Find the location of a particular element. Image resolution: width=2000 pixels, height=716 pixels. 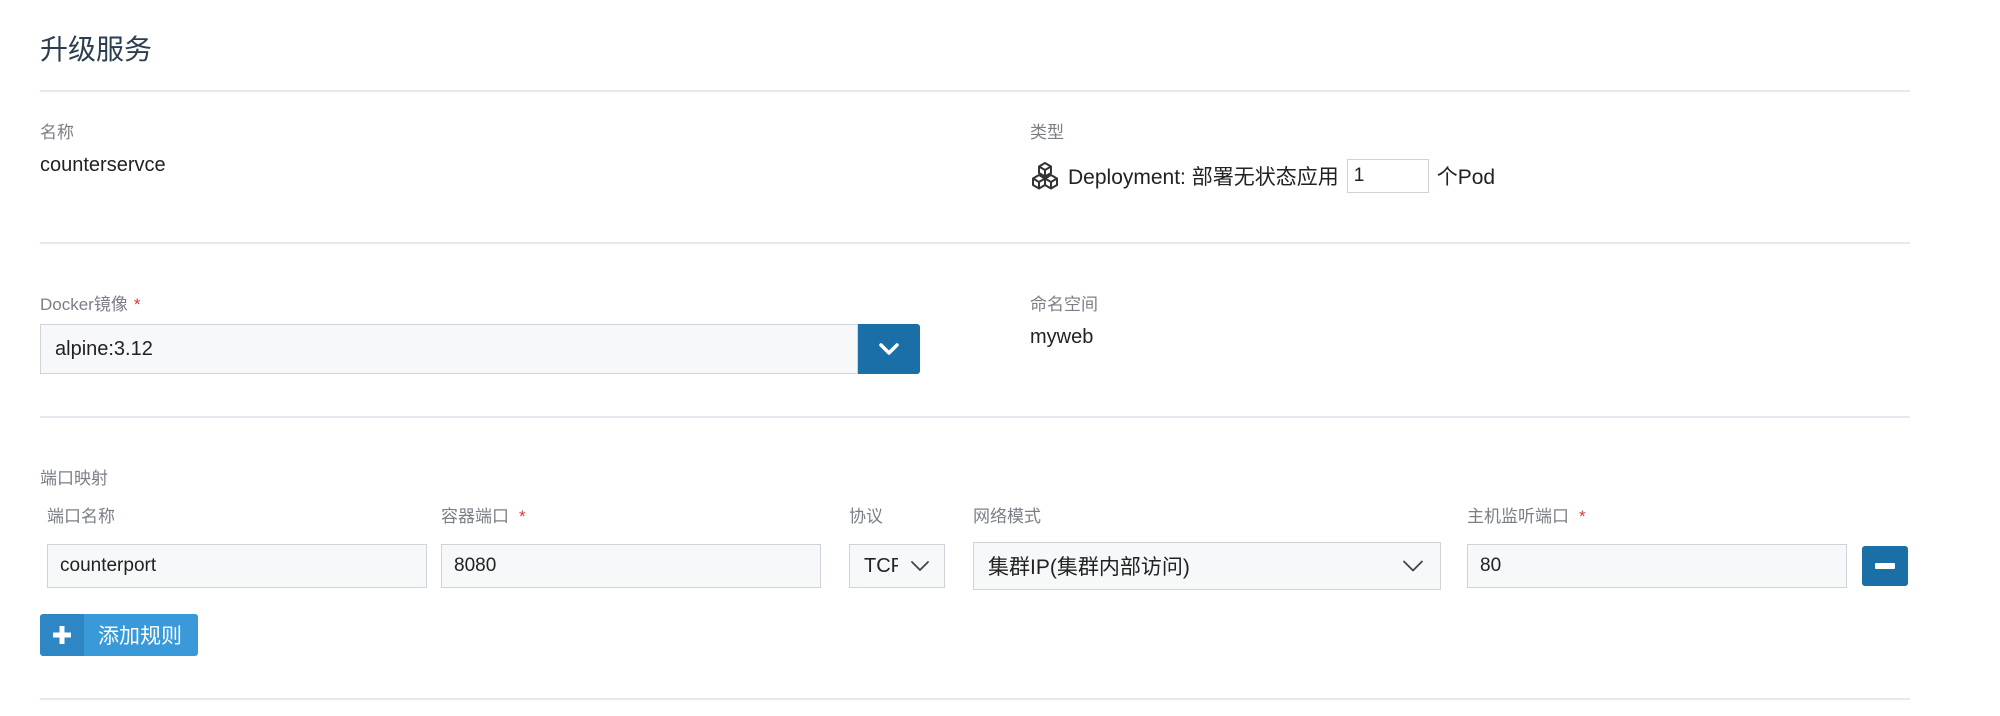

column-host-port: 主机监听端口 * is located at coordinates (1526, 514).